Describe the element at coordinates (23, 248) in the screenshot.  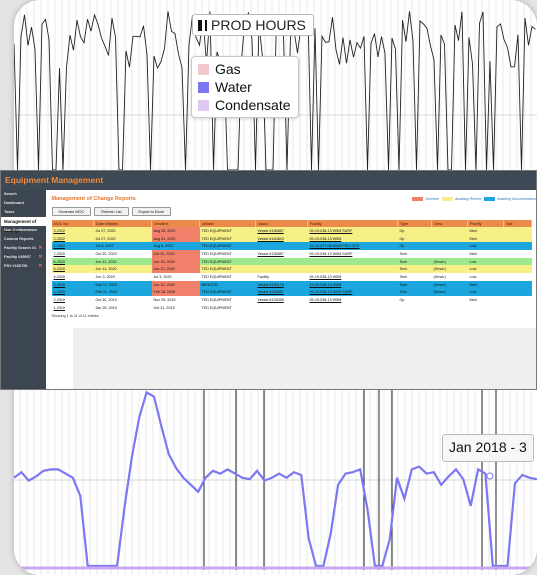
I see `sidebar-filter-facility-search: Facility Search #1 ✕` at that location.